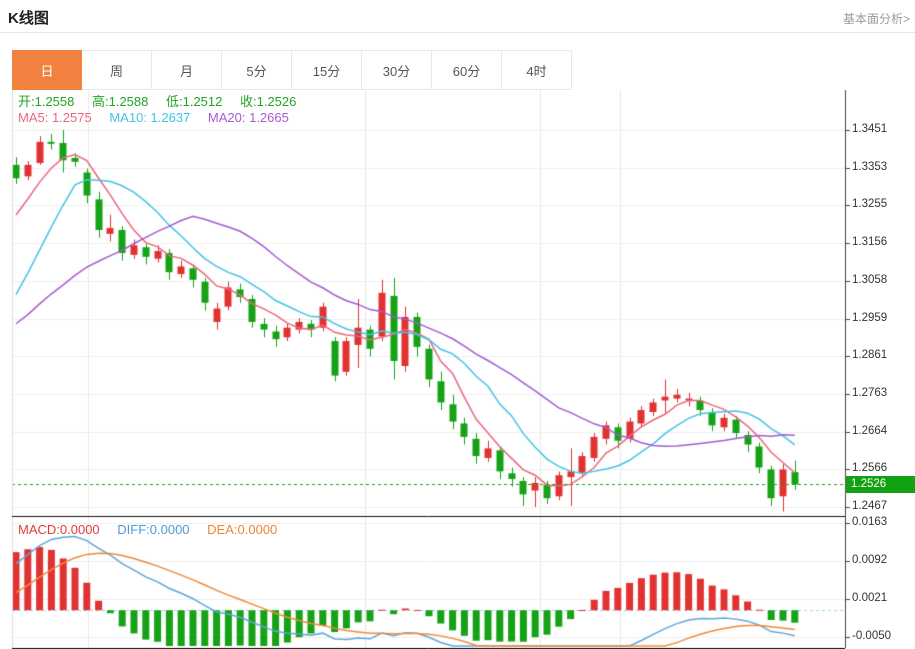 The height and width of the screenshot is (649, 915). What do you see at coordinates (537, 70) in the screenshot?
I see `tab-4时: 4时` at bounding box center [537, 70].